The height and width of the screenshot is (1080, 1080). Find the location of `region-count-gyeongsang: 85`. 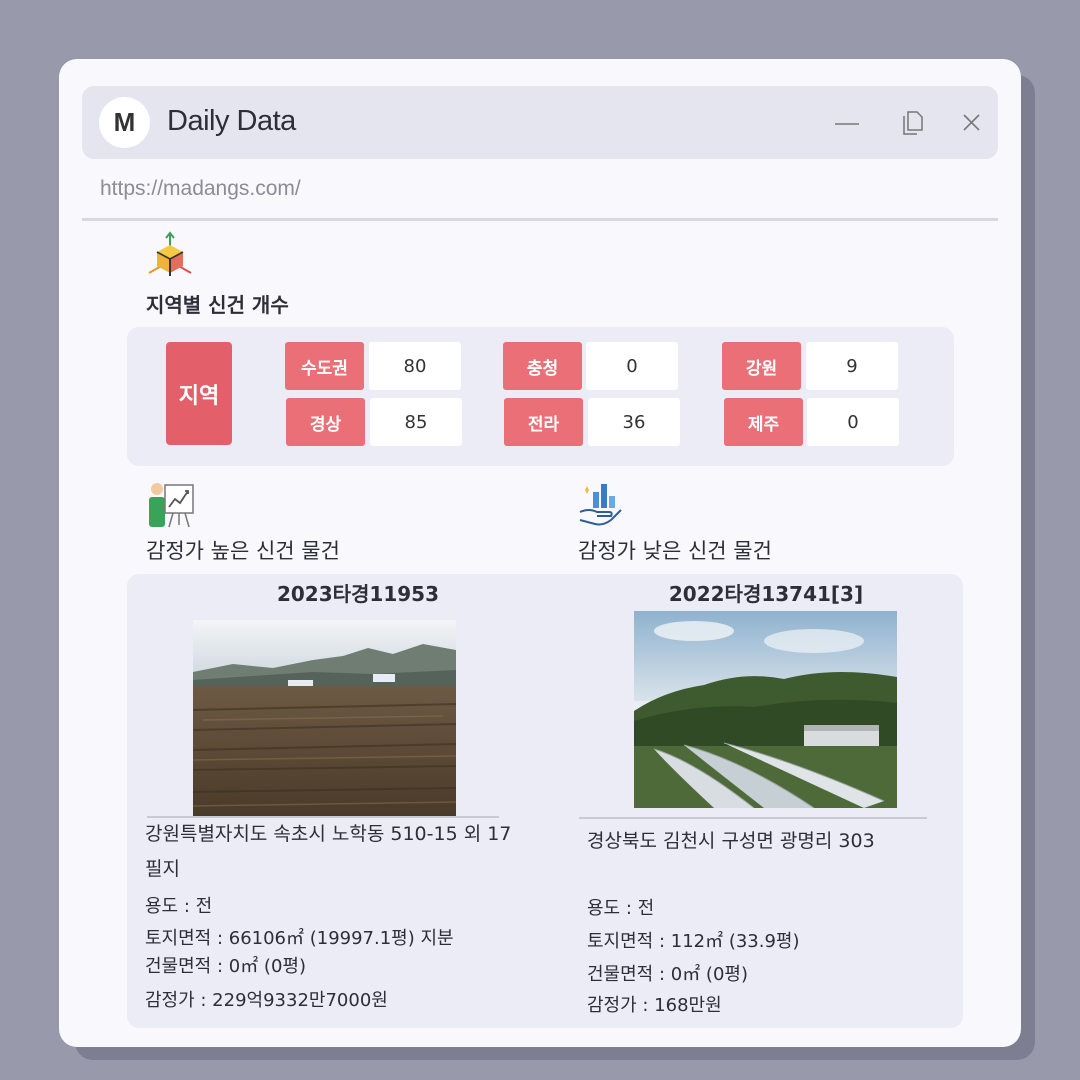

region-count-gyeongsang: 85 is located at coordinates (416, 422).